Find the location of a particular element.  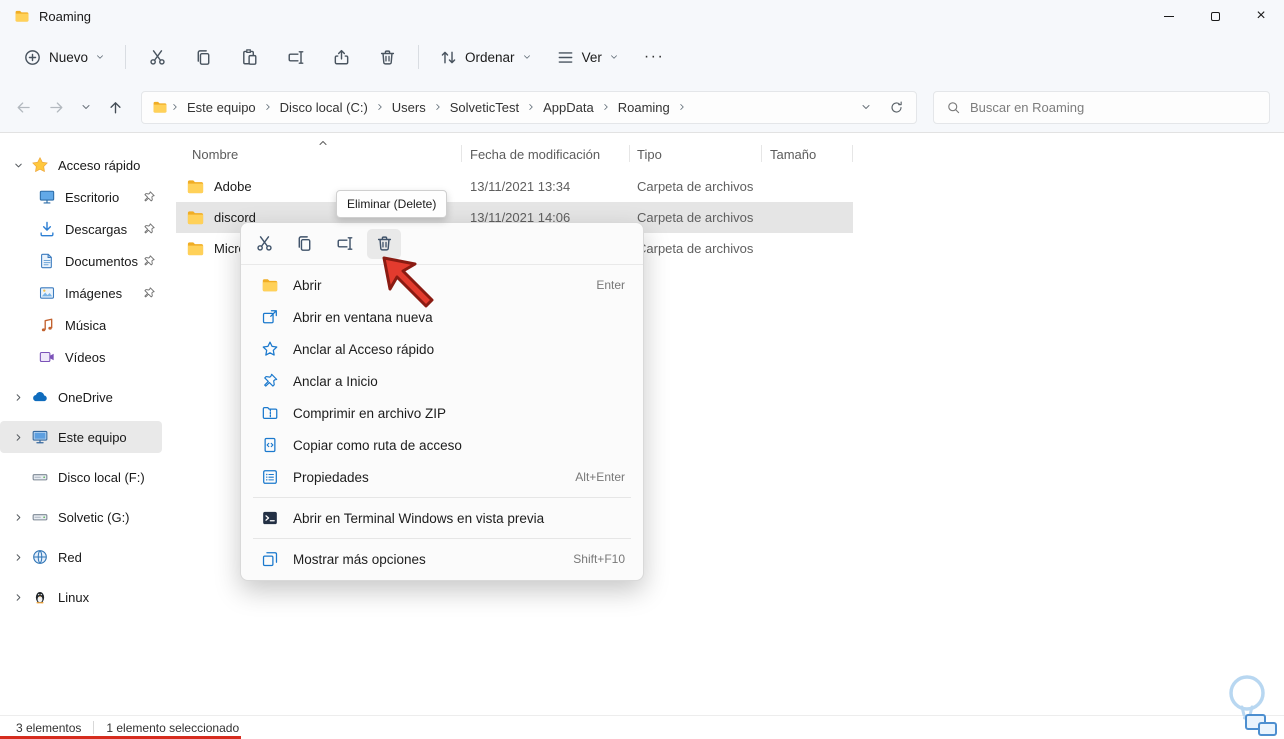

quick-access-star-icon is located at coordinates (40, 165).